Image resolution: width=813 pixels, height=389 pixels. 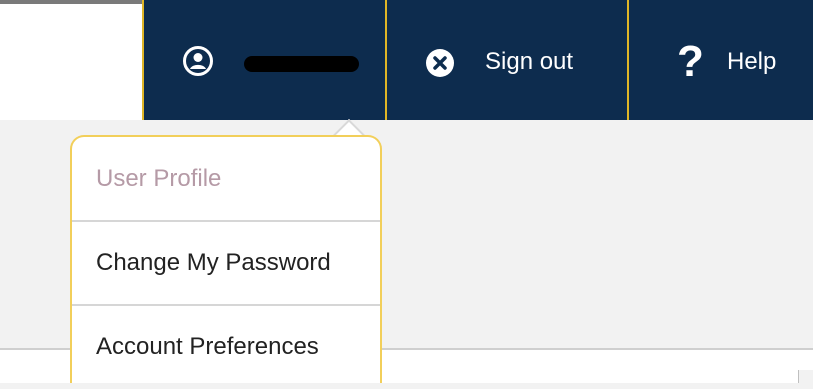 What do you see at coordinates (71, 60) in the screenshot?
I see `top-left-blank-area` at bounding box center [71, 60].